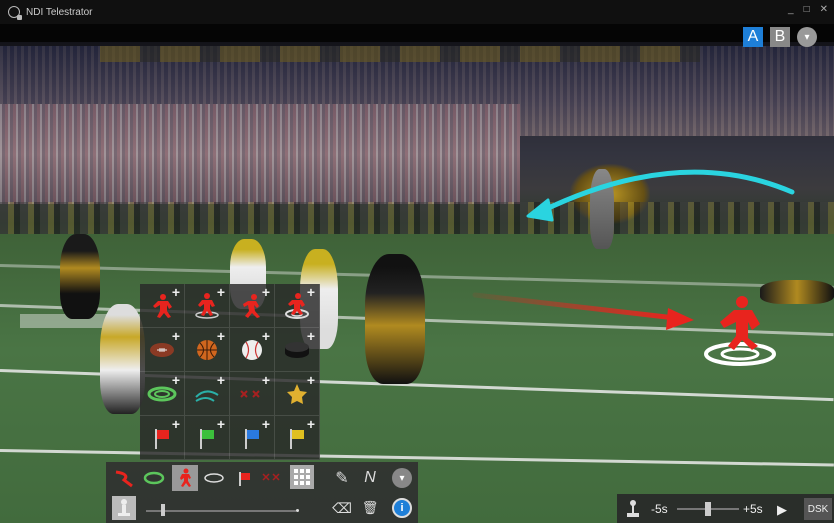 Image resolution: width=834 pixels, height=523 pixels. I want to click on size-slider-thumb, so click(162, 510).